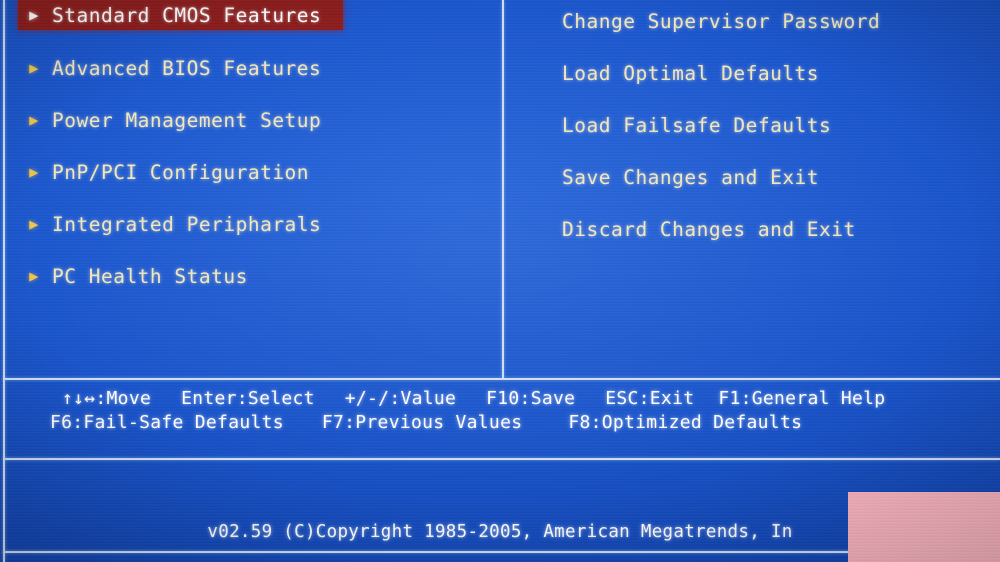 The image size is (1000, 562). I want to click on menu-item-save-changes-and-exit: Save Changes and Exit, so click(772, 177).